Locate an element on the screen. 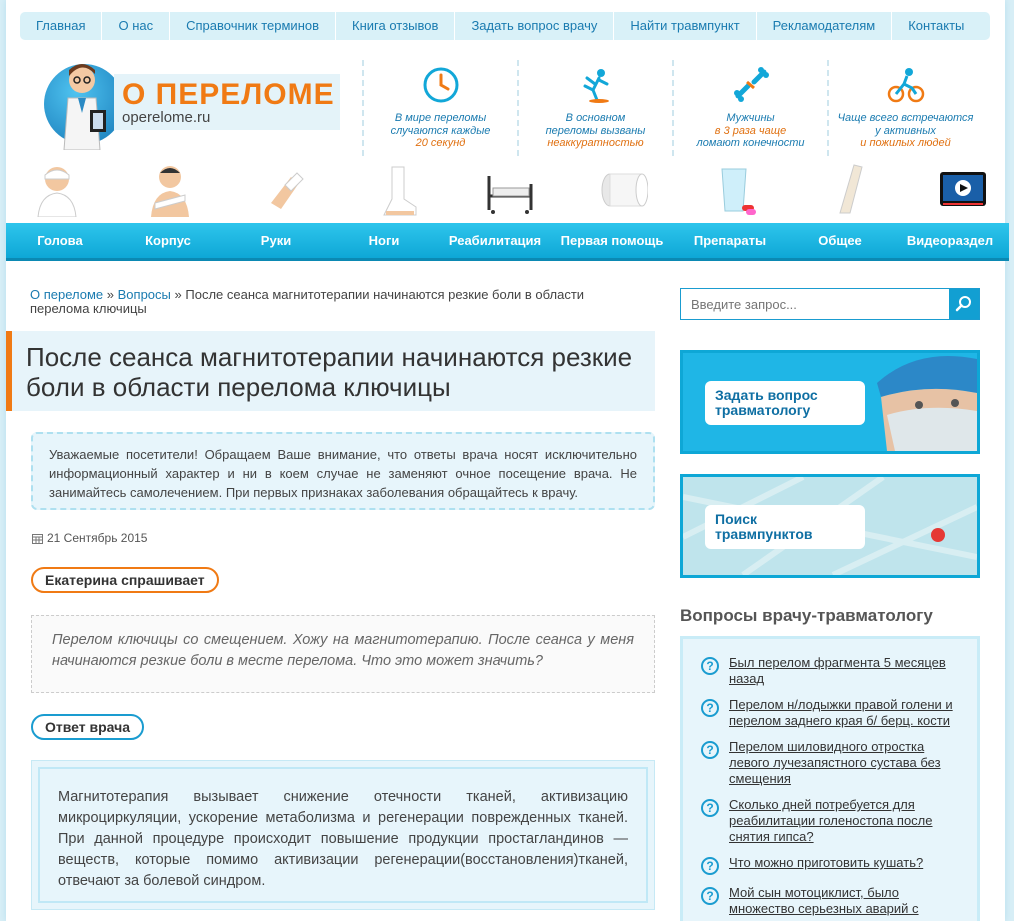 This screenshot has width=1014, height=921. surgeon-photo is located at coordinates (927, 403).